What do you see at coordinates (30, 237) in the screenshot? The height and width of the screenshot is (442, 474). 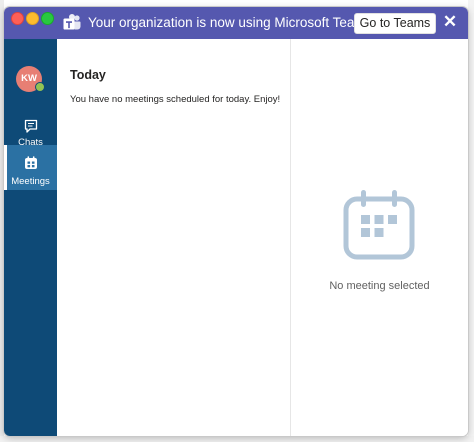 I see `app-sidebar: KW Chats Meetings` at bounding box center [30, 237].